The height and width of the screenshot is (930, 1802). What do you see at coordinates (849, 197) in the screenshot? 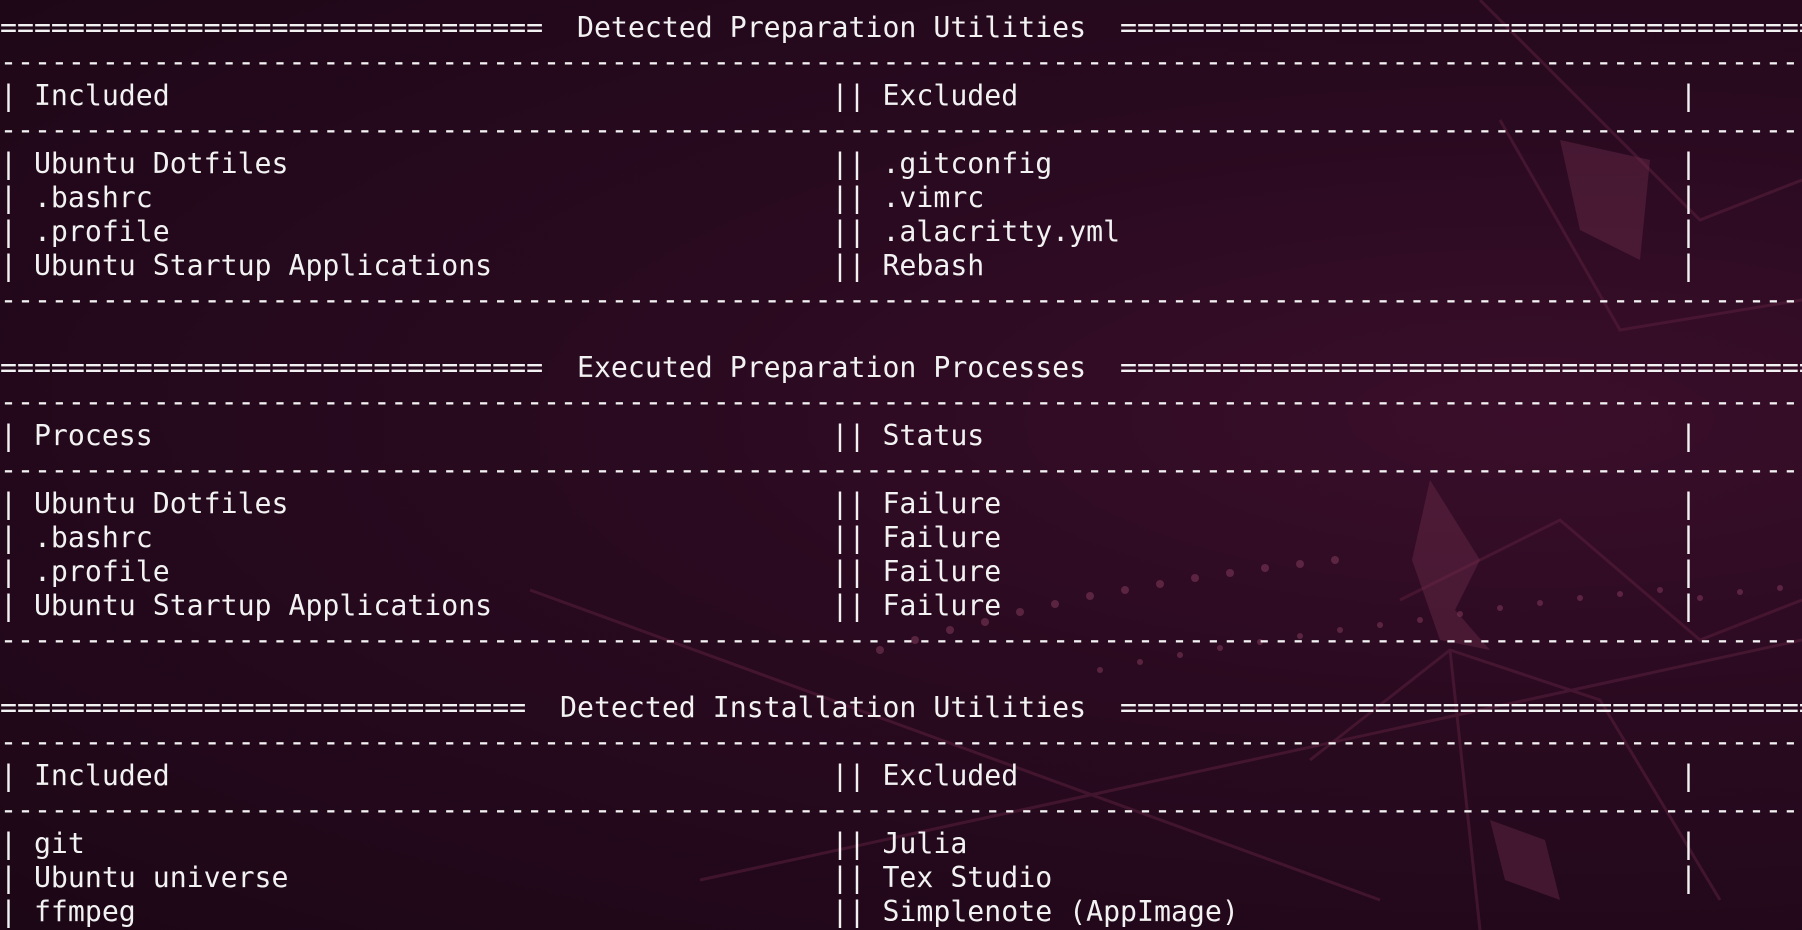
I see `output-line-6: | .bashrc || .vimrc |` at bounding box center [849, 197].